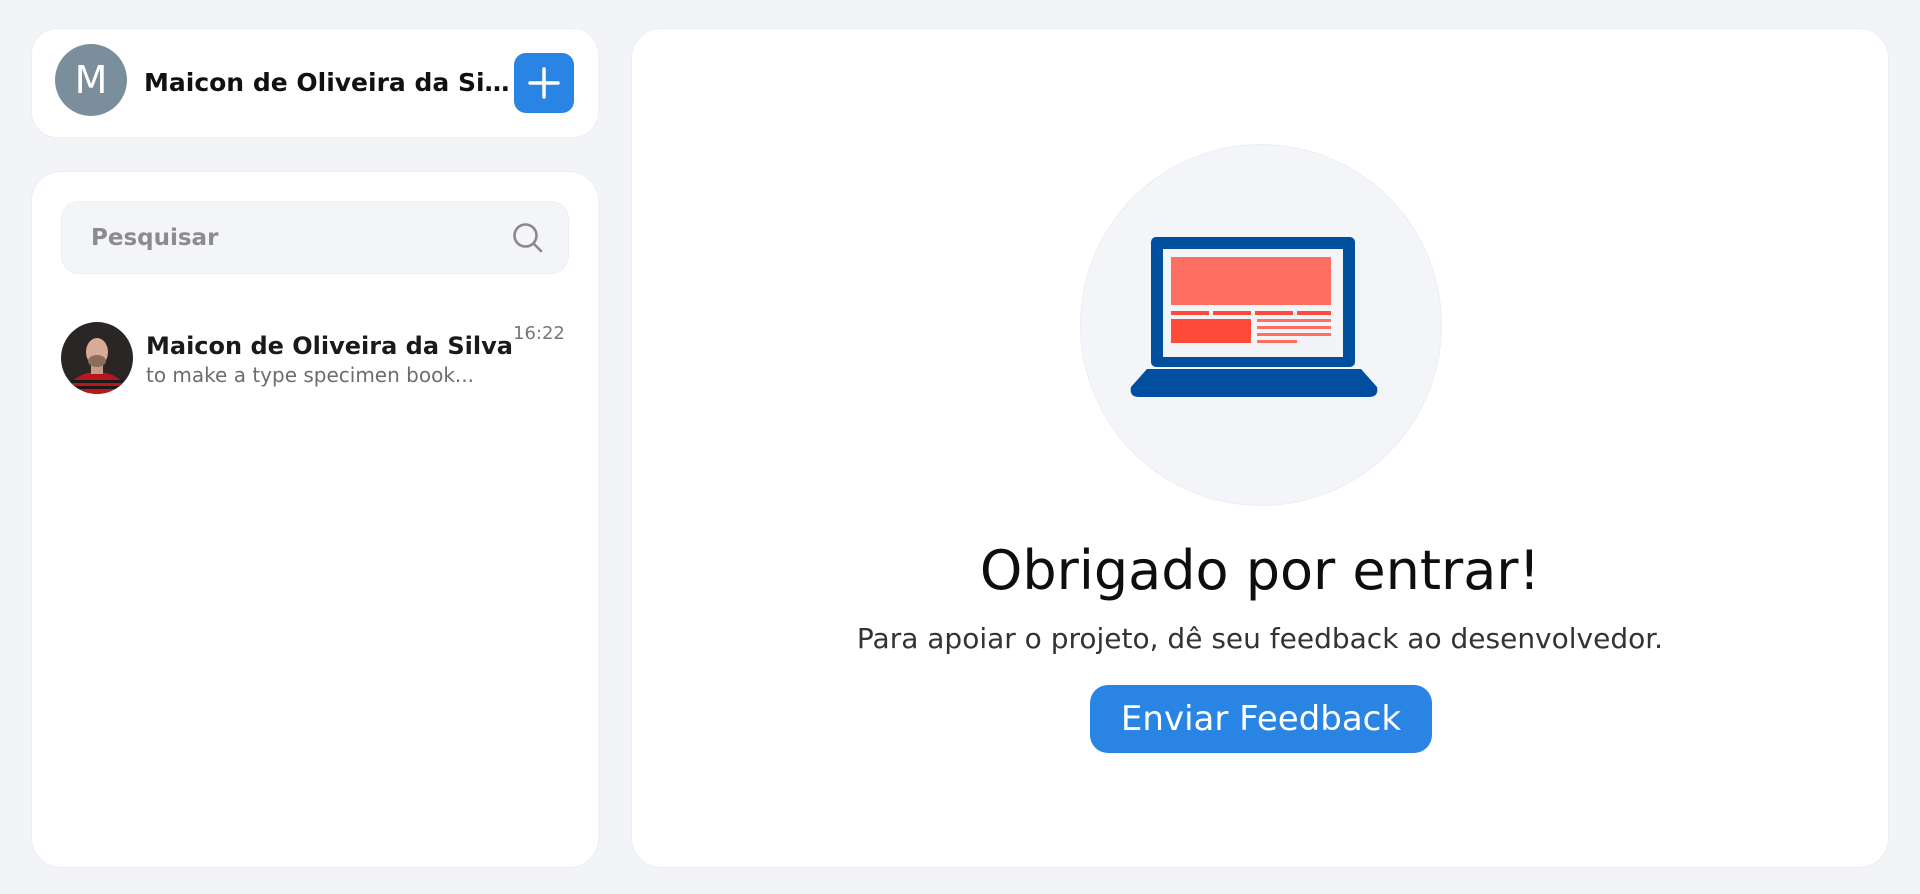 This screenshot has width=1920, height=894. I want to click on chat-timestamp: 16:22, so click(539, 333).